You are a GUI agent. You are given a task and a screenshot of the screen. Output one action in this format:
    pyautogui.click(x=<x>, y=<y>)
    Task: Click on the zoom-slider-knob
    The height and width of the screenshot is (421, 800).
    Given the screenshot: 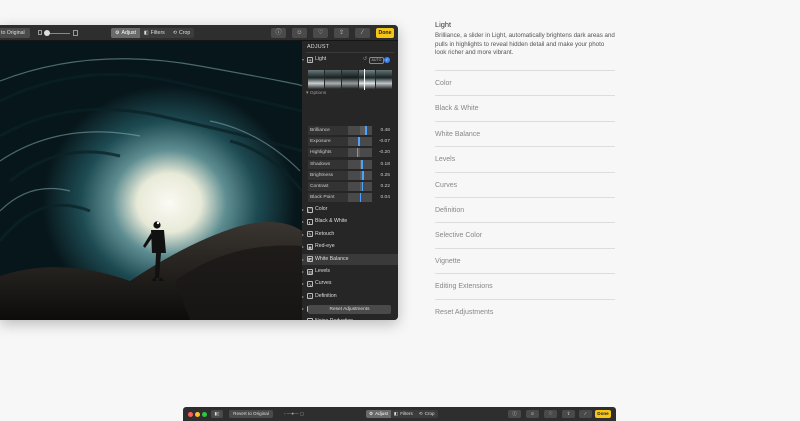 What is the action you would take?
    pyautogui.click(x=47, y=33)
    